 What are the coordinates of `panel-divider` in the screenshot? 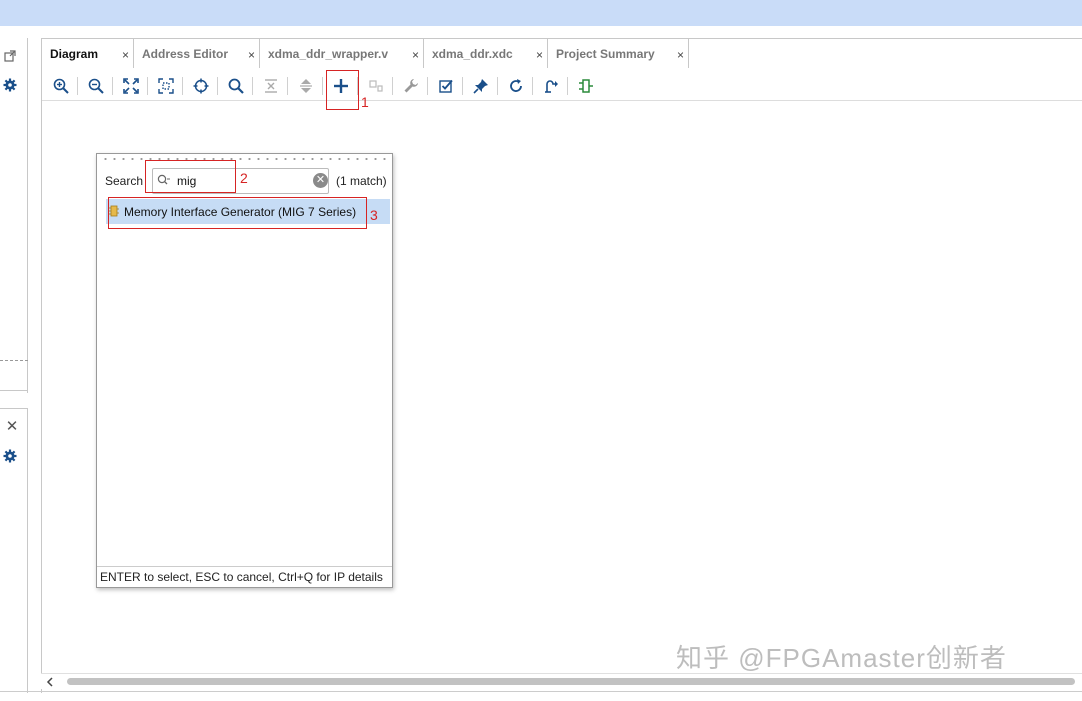 It's located at (14, 360).